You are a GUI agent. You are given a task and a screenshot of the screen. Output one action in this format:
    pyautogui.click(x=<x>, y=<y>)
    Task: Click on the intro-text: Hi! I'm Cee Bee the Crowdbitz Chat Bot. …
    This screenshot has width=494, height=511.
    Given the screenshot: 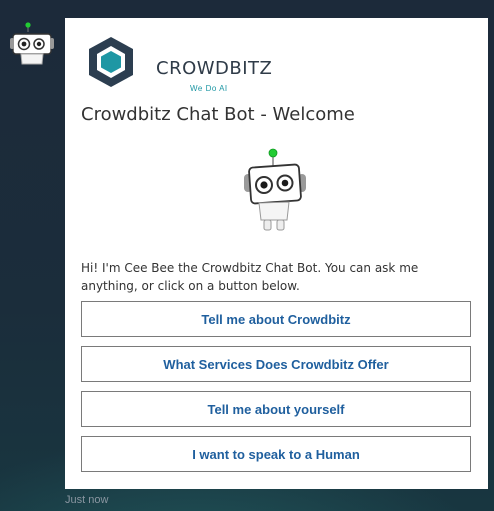 What is the action you would take?
    pyautogui.click(x=250, y=277)
    